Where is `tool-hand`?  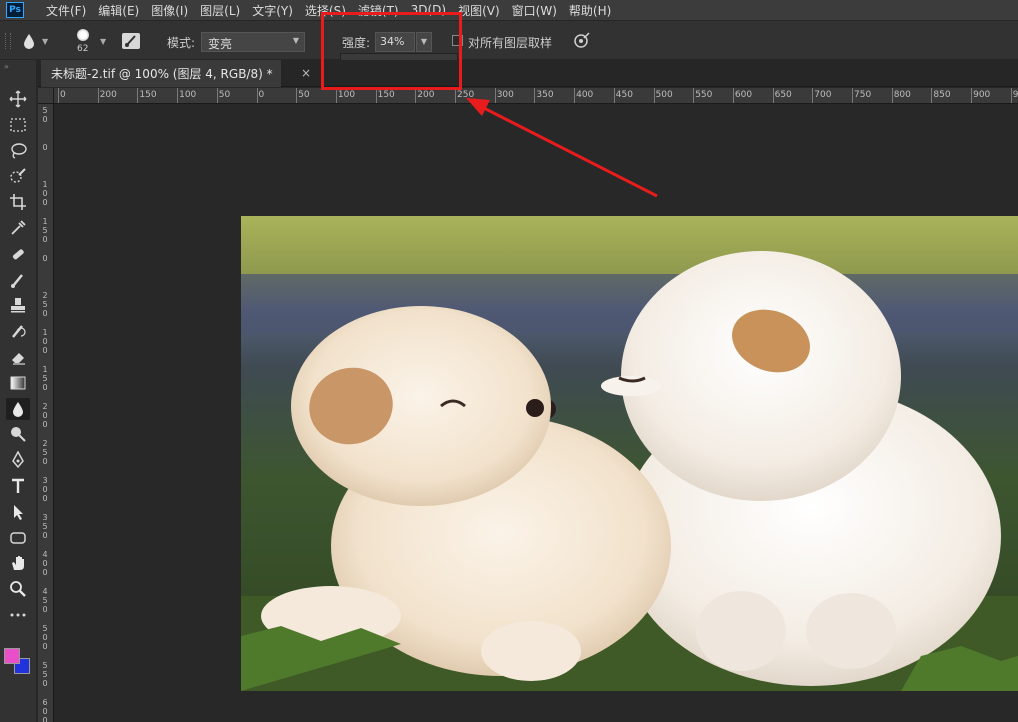 tool-hand is located at coordinates (18, 563).